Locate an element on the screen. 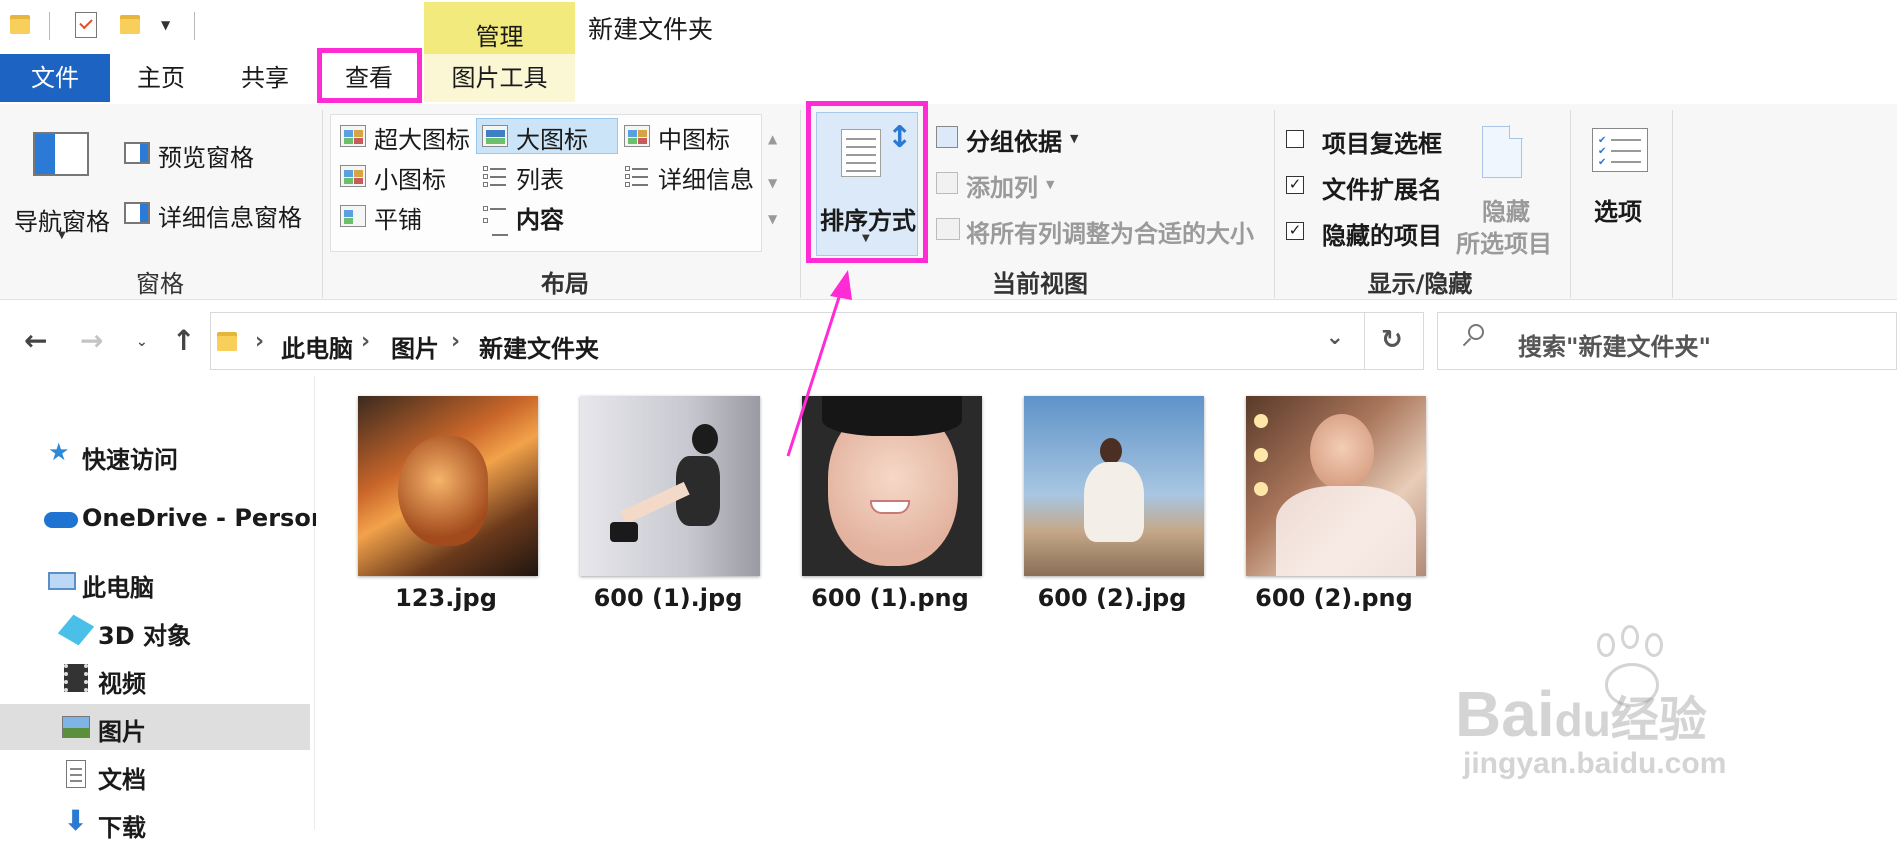 Image resolution: width=1897 pixels, height=846 pixels. breadcrumb-pictures: 图片 is located at coordinates (415, 346).